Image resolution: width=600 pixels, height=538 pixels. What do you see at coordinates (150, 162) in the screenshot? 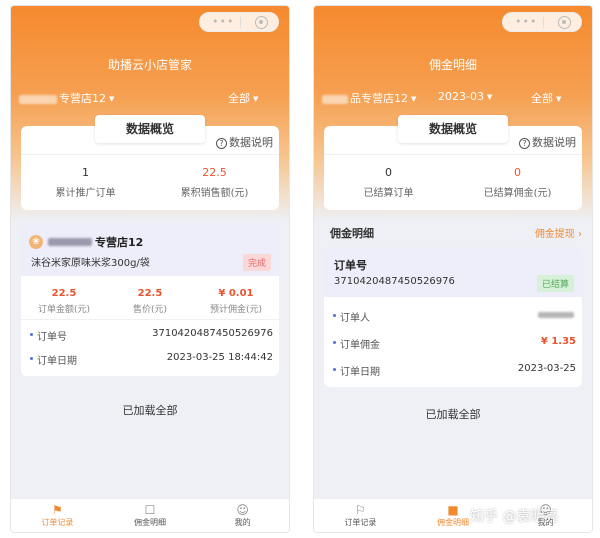
I see `data-overview-card: 数据概览 ? 数据说明 1 累计推广订单 22.5 累积销售额(元)` at bounding box center [150, 162].